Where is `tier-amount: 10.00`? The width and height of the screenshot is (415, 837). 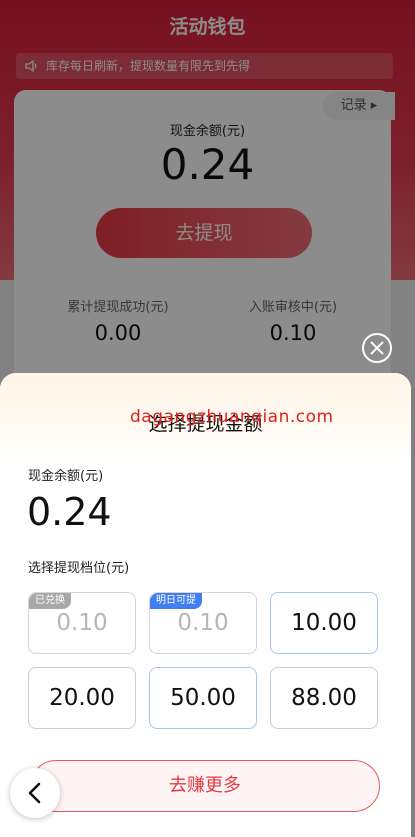
tier-amount: 10.00 is located at coordinates (324, 623).